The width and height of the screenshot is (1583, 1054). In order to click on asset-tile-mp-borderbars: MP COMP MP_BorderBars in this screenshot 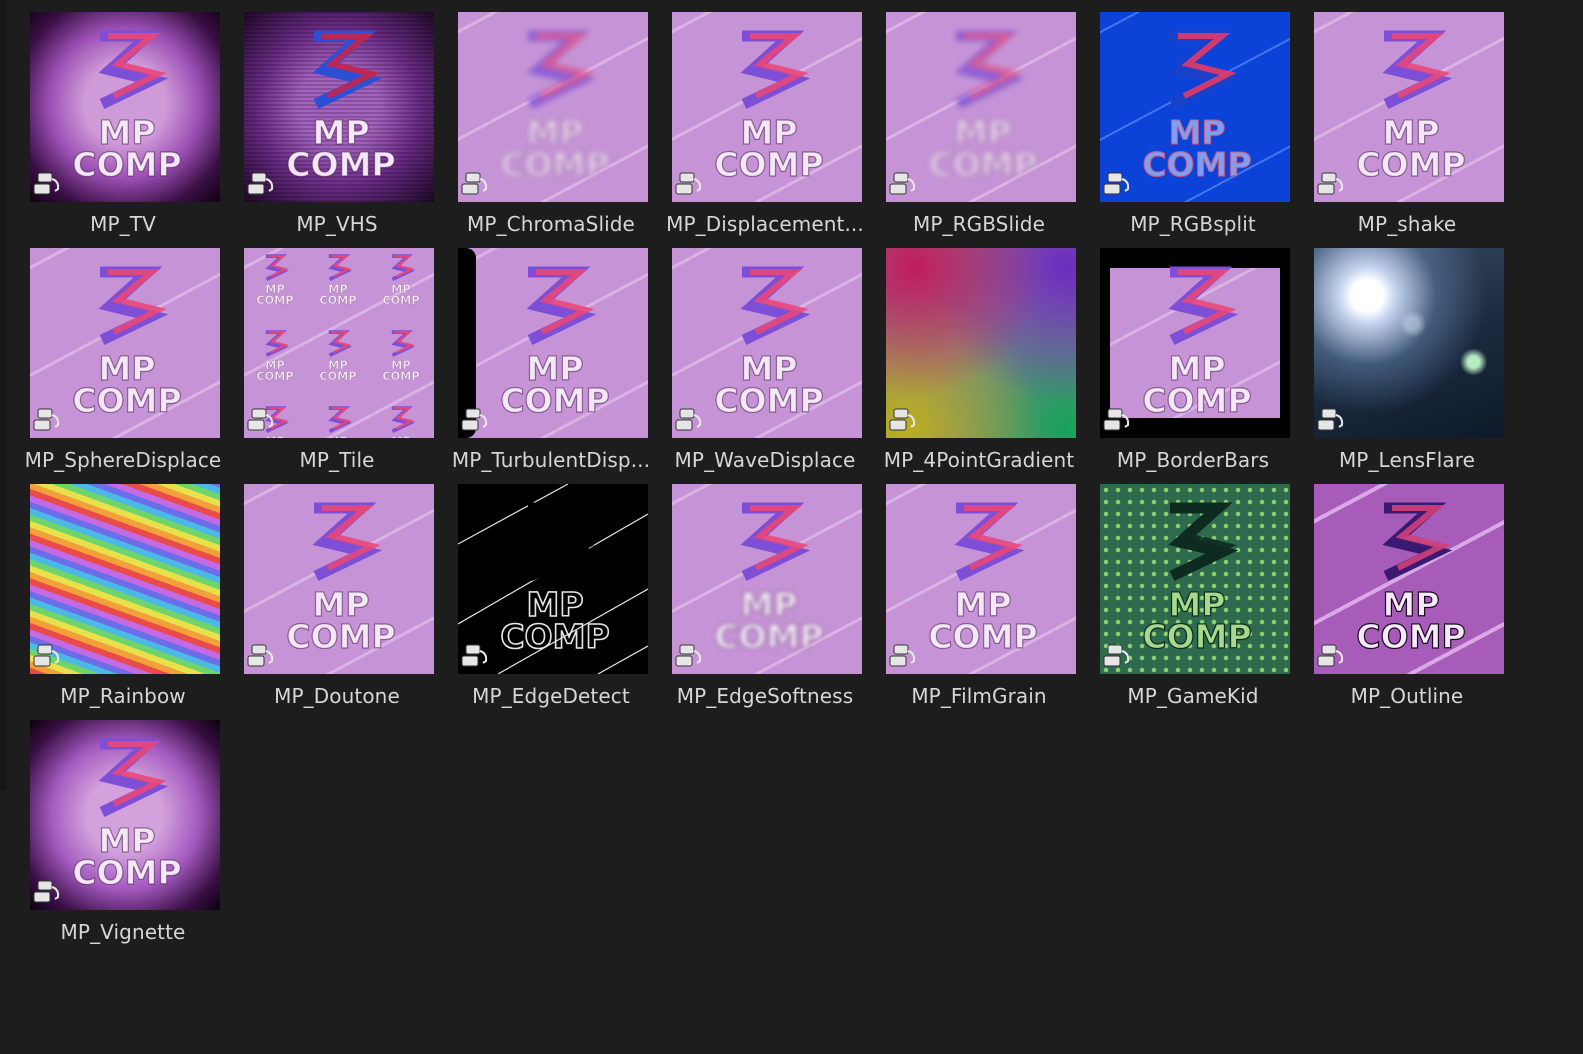, I will do `click(1199, 366)`.